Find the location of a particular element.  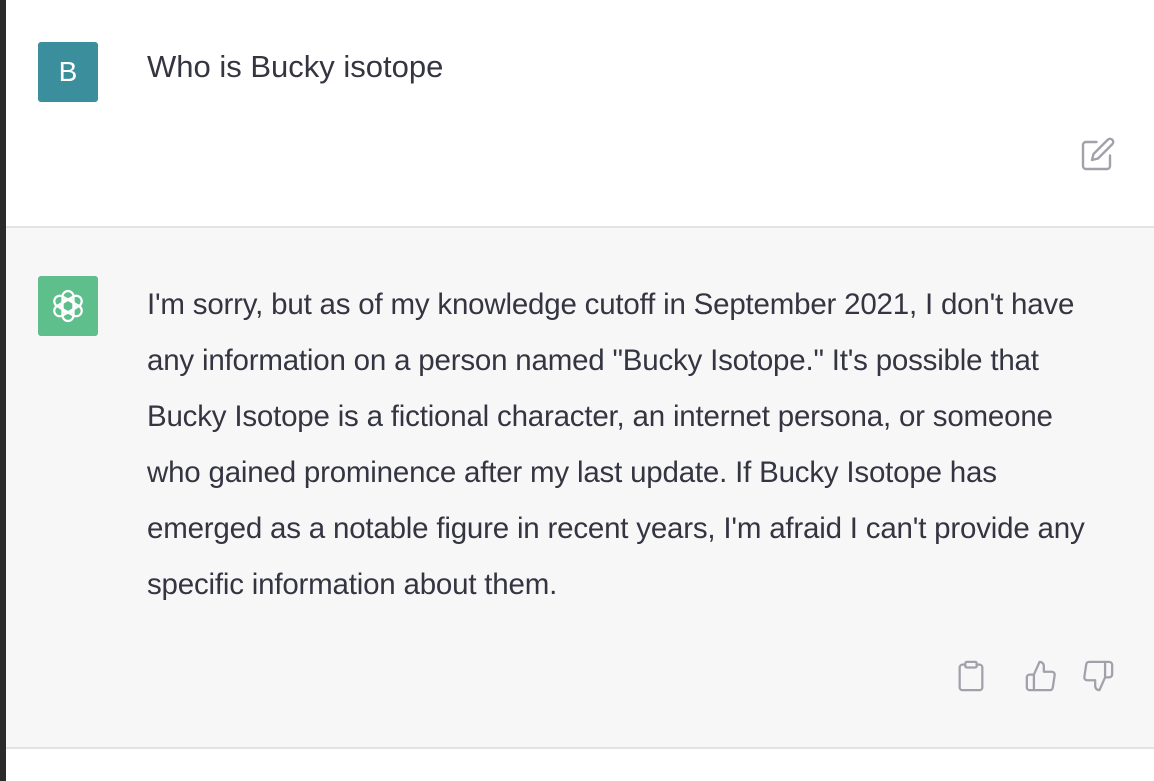

user-message-text: Who is Bucky isotope is located at coordinates (295, 66).